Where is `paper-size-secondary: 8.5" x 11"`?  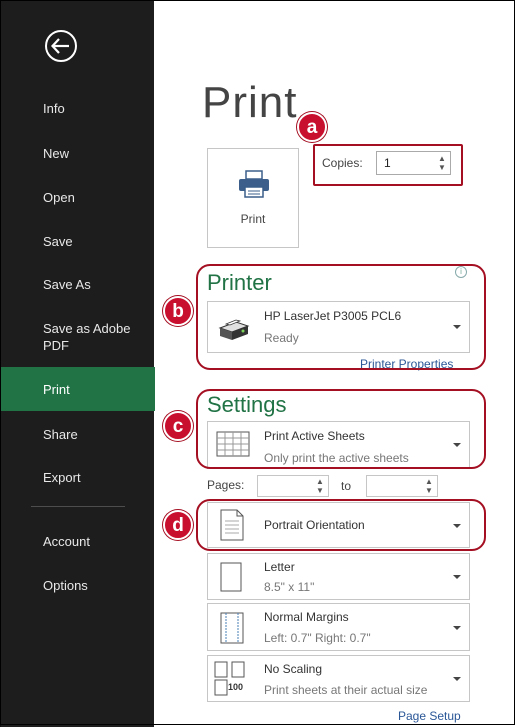 paper-size-secondary: 8.5" x 11" is located at coordinates (289, 587).